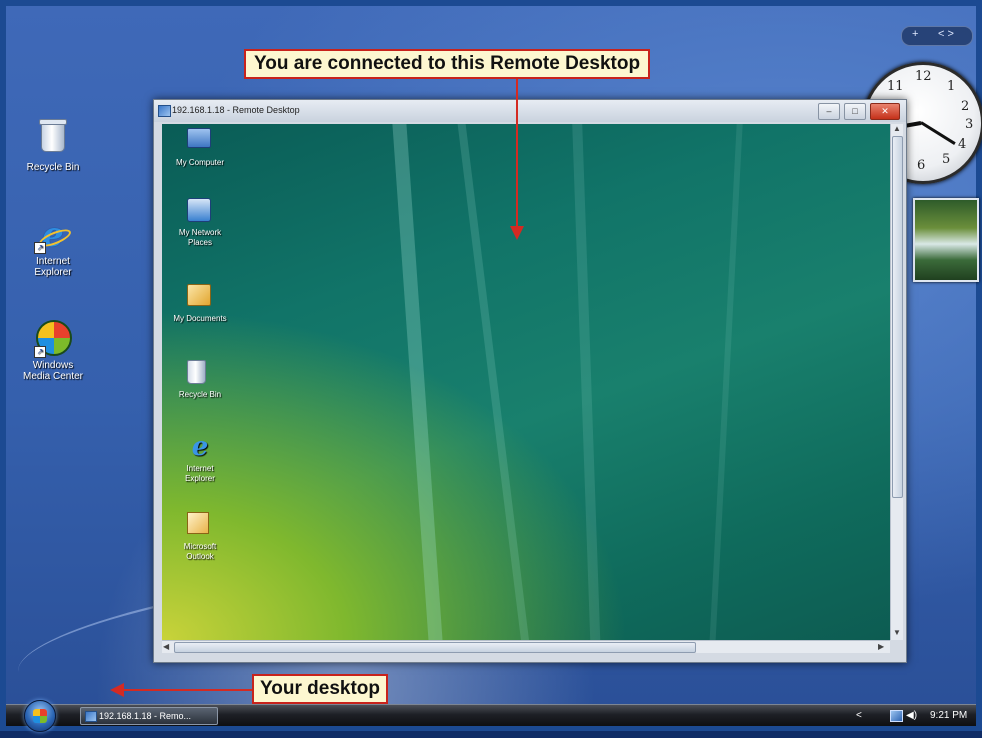  I want to click on horizontal-scrollbar: ◀ ▶, so click(526, 646).